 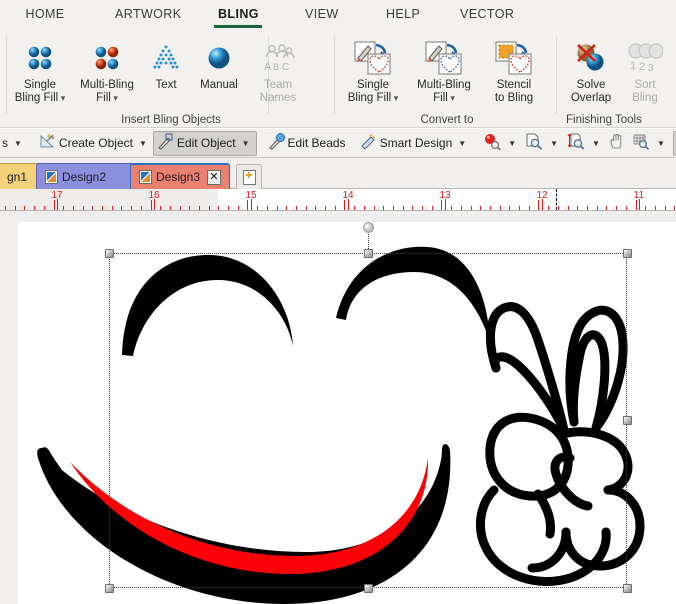 What do you see at coordinates (88, 176) in the screenshot?
I see `document-tab-design2: Design2` at bounding box center [88, 176].